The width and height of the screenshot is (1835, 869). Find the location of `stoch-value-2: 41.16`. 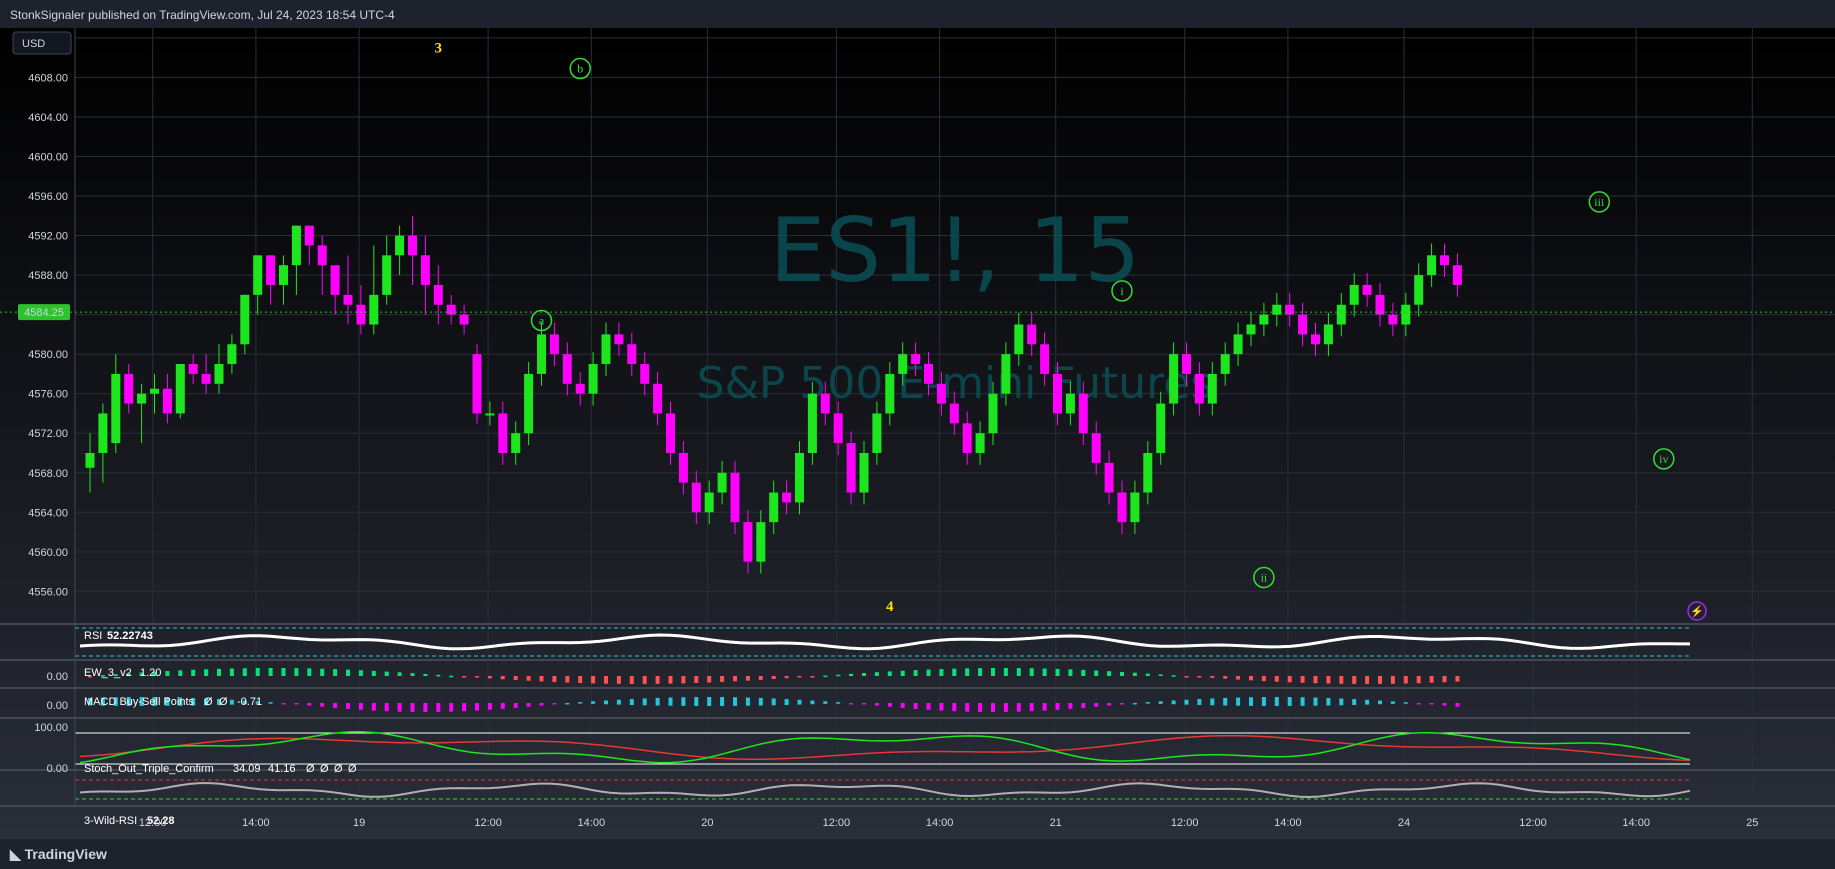

stoch-value-2: 41.16 is located at coordinates (282, 769).